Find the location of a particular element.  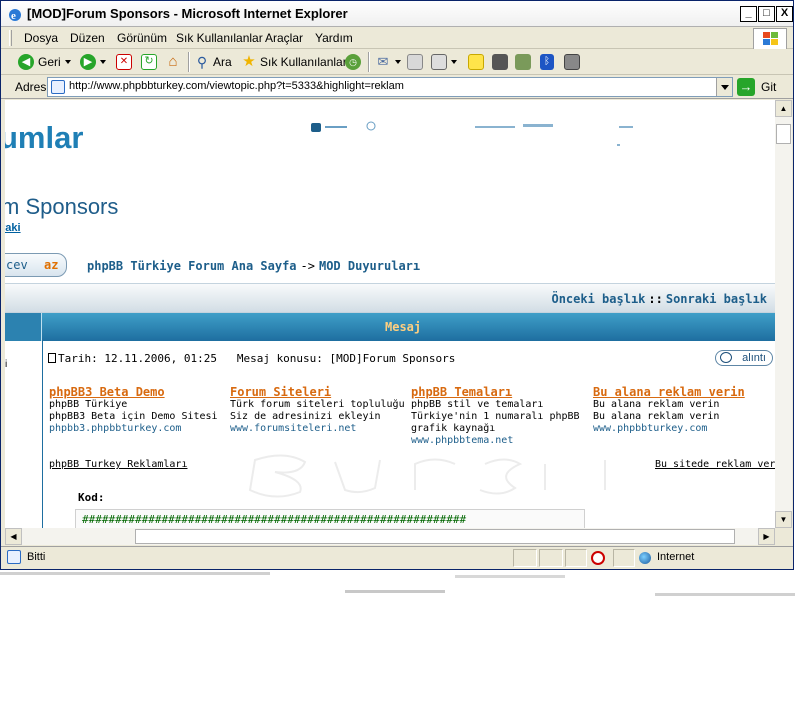

ad-title-link: Forum Siteleri is located at coordinates (320, 392).